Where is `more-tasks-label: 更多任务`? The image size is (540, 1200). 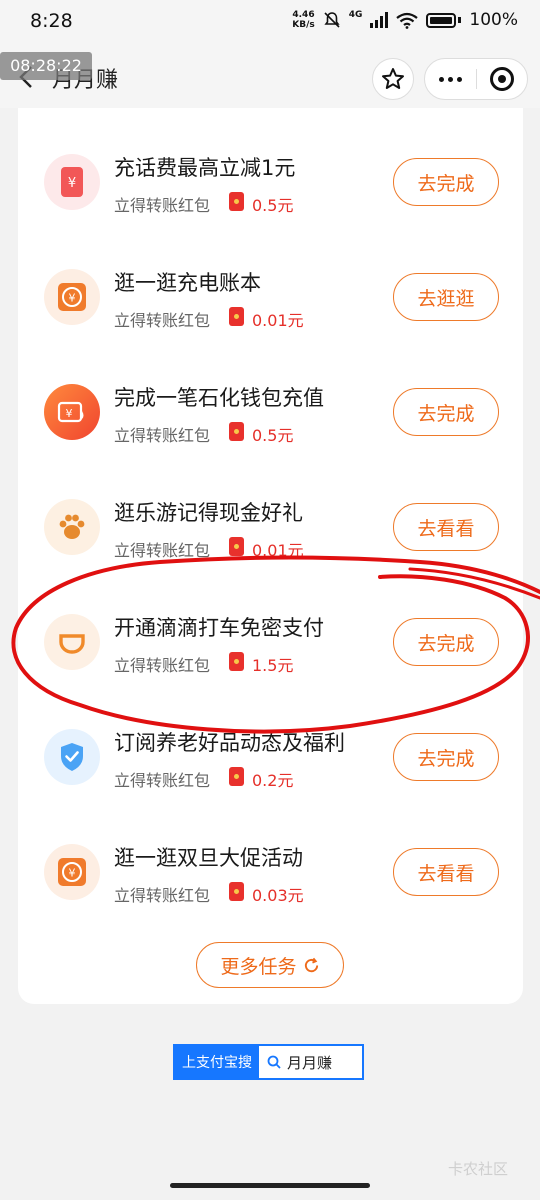 more-tasks-label: 更多任务 is located at coordinates (258, 966).